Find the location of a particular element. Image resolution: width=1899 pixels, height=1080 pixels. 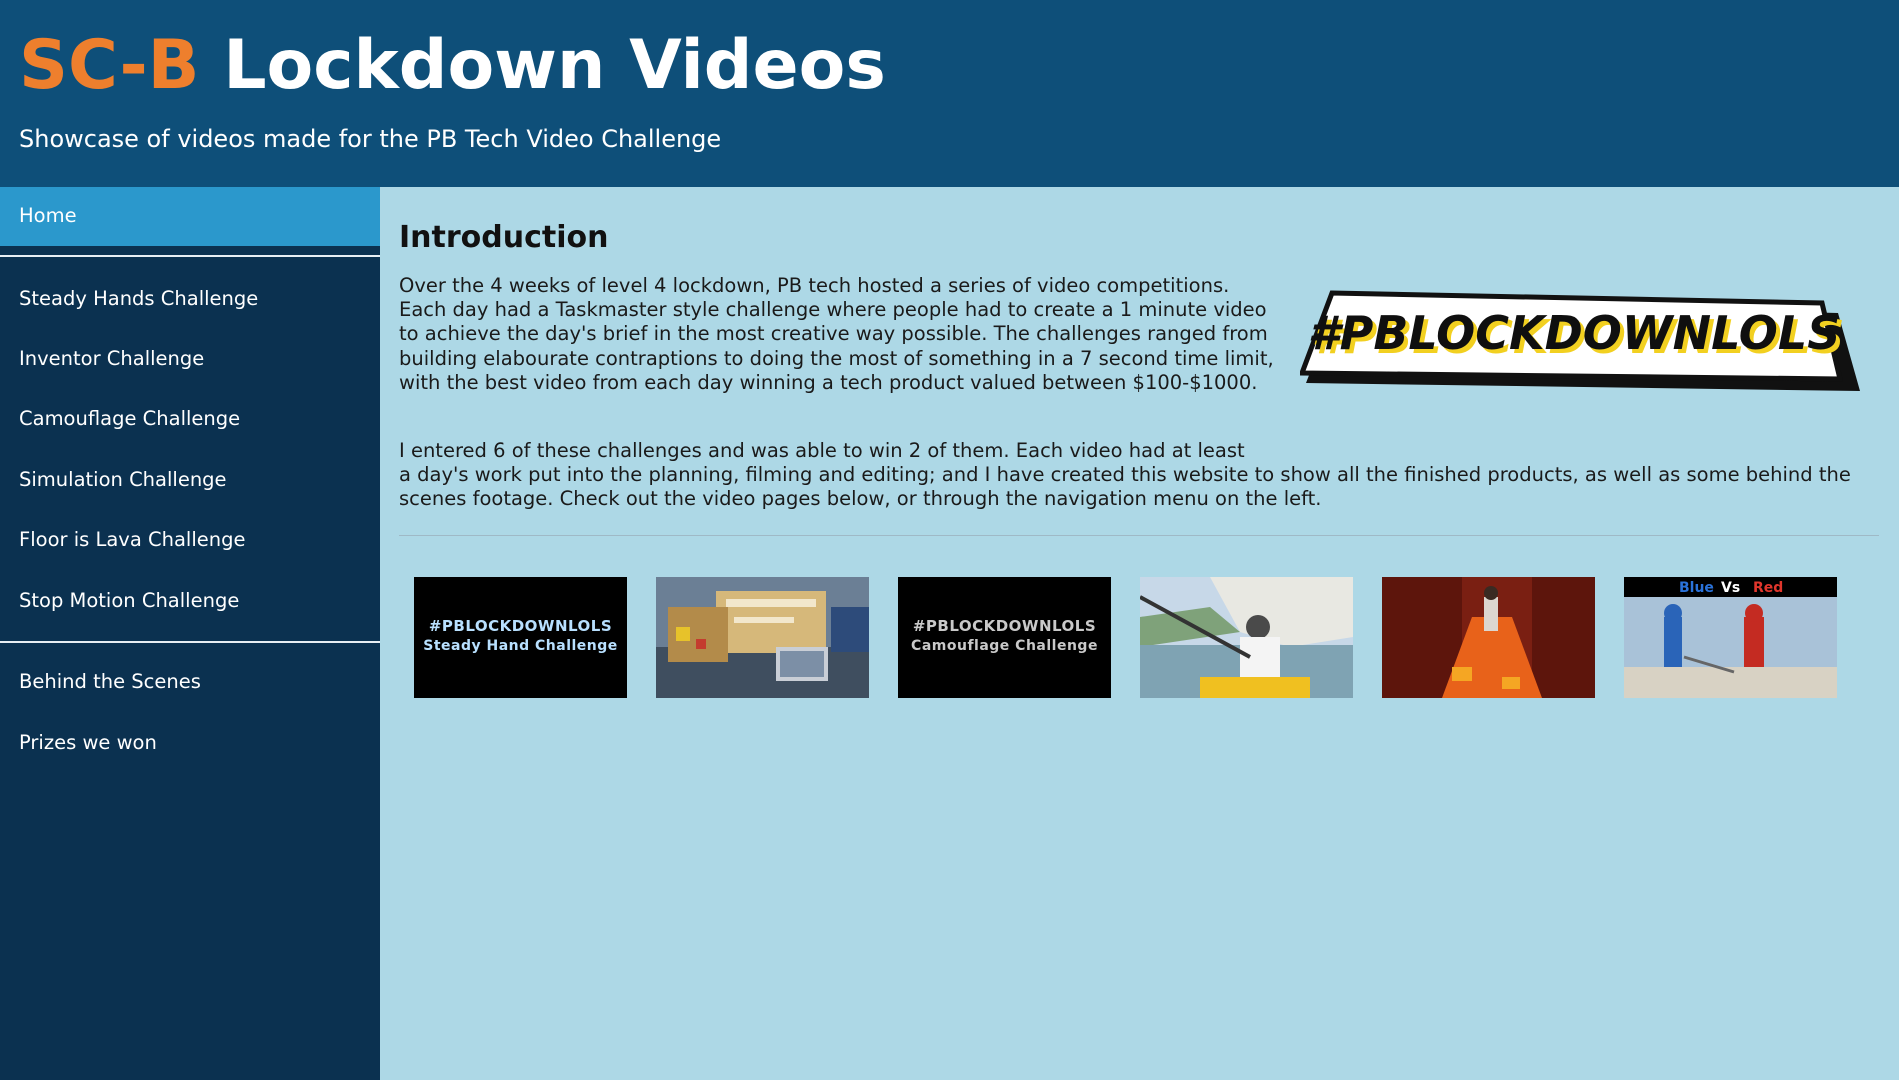

thumbnail-simulation is located at coordinates (1246, 637).